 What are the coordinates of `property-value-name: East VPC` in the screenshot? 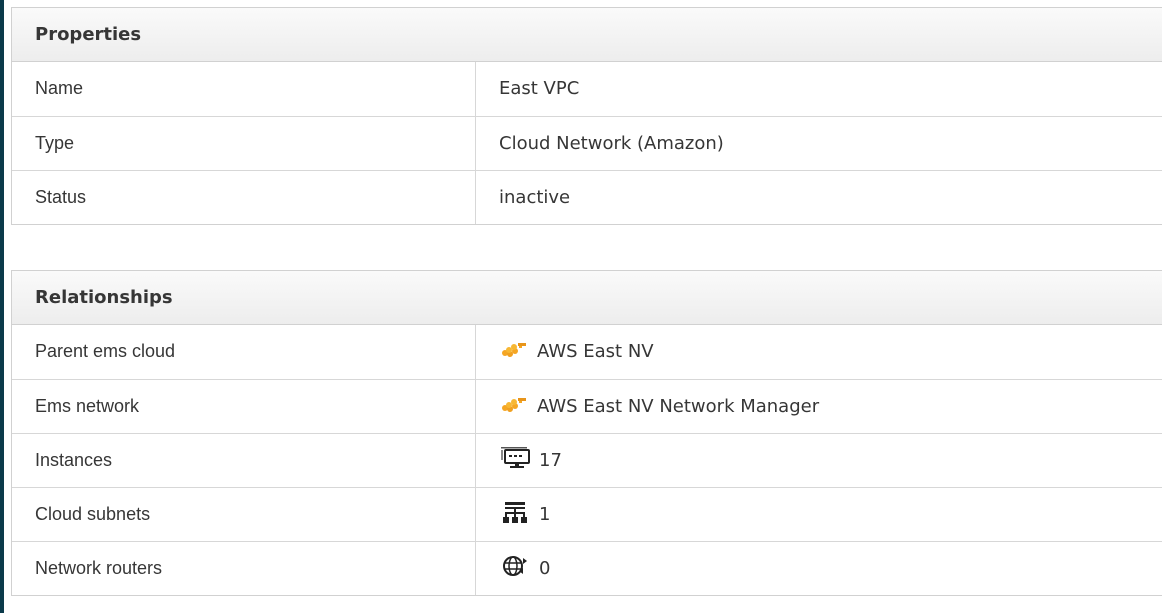 It's located at (539, 89).